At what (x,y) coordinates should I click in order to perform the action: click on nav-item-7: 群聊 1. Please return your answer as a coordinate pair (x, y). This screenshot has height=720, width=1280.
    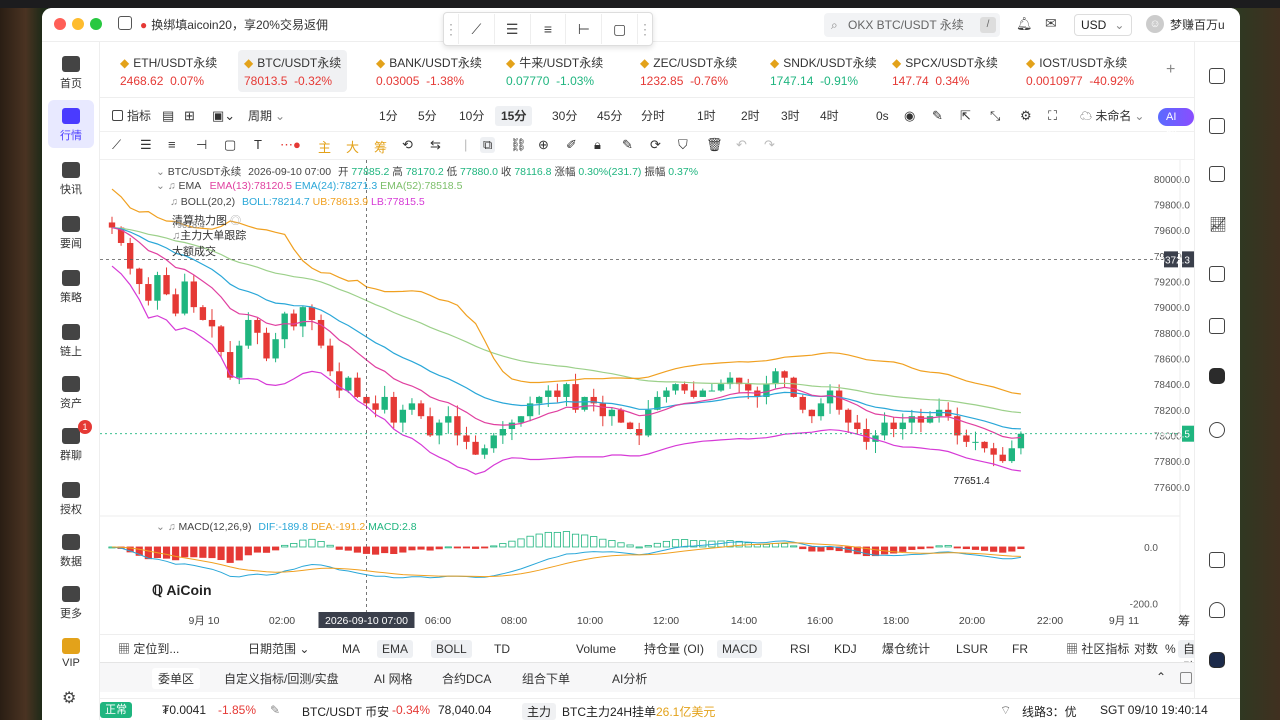
    Looking at the image, I should click on (71, 444).